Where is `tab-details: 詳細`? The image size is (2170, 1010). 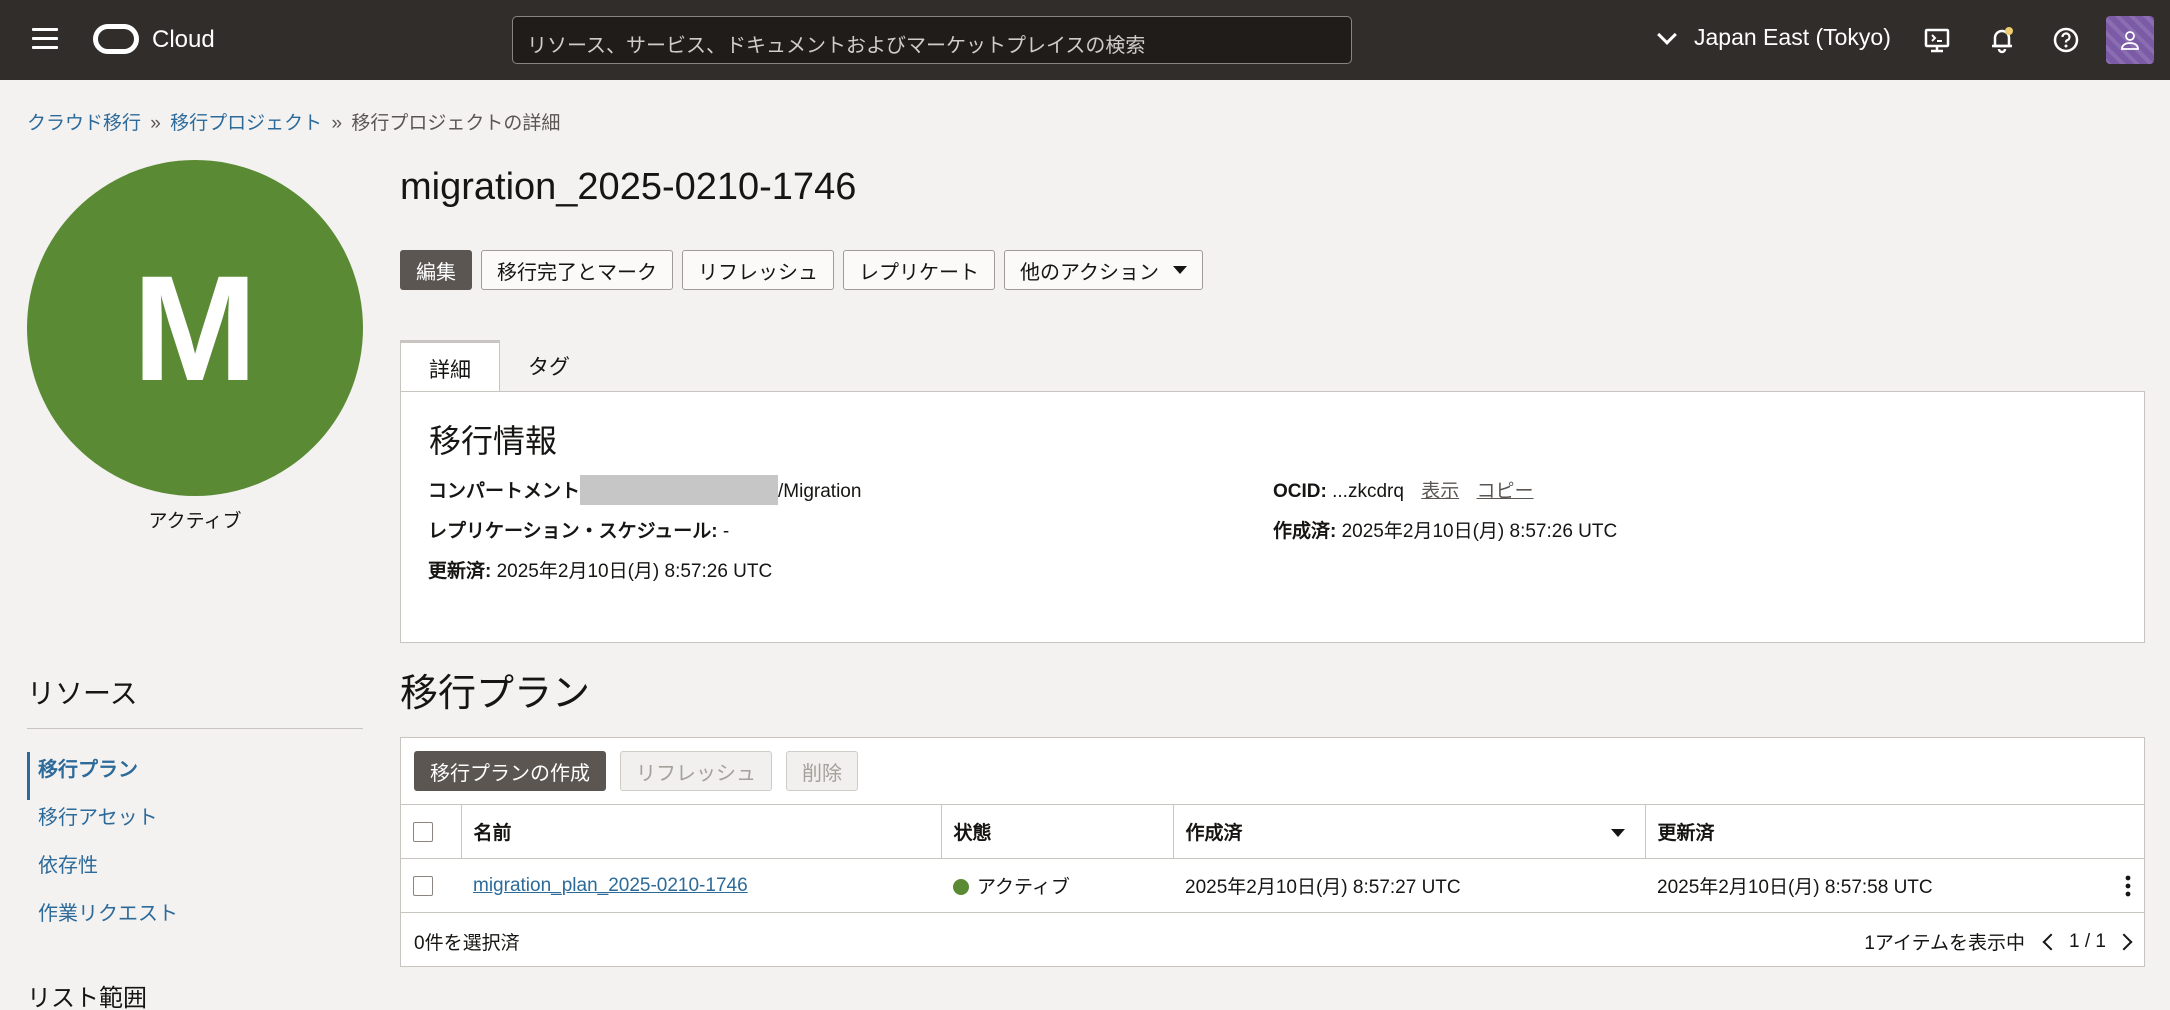
tab-details: 詳細 is located at coordinates (450, 367).